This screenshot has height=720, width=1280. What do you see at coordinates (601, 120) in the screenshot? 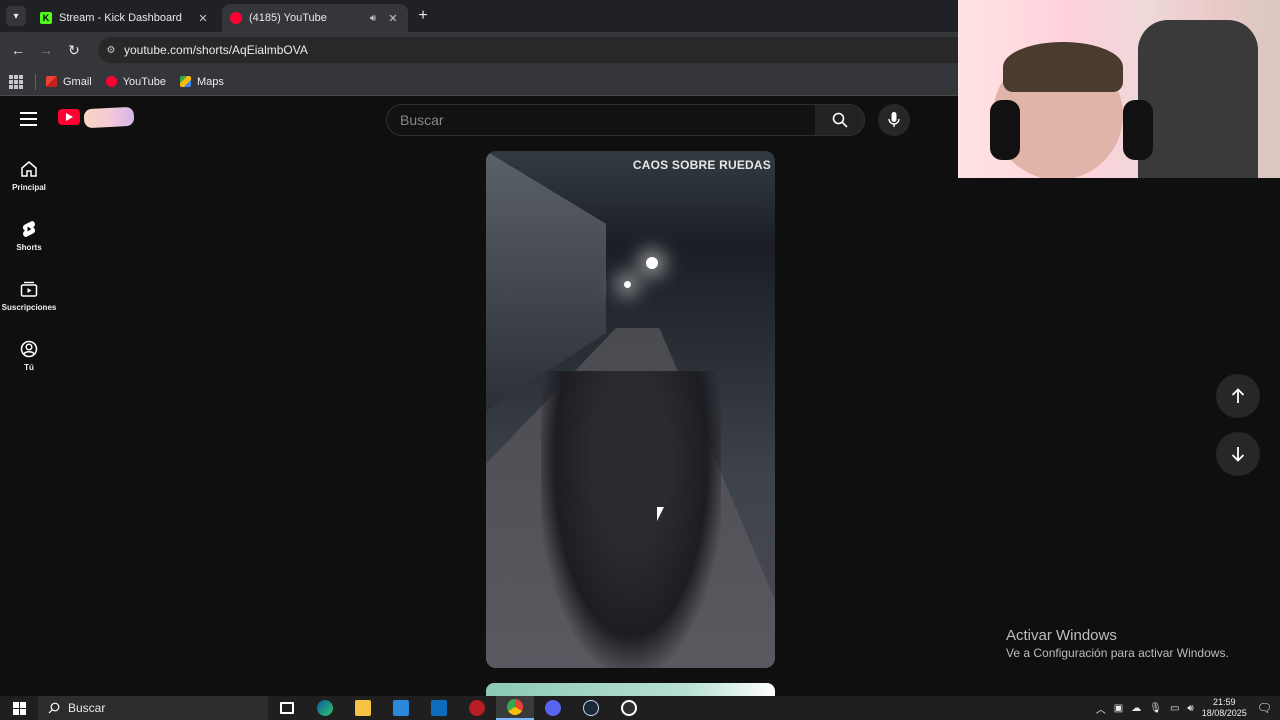
I see `search-input: Buscar` at bounding box center [601, 120].